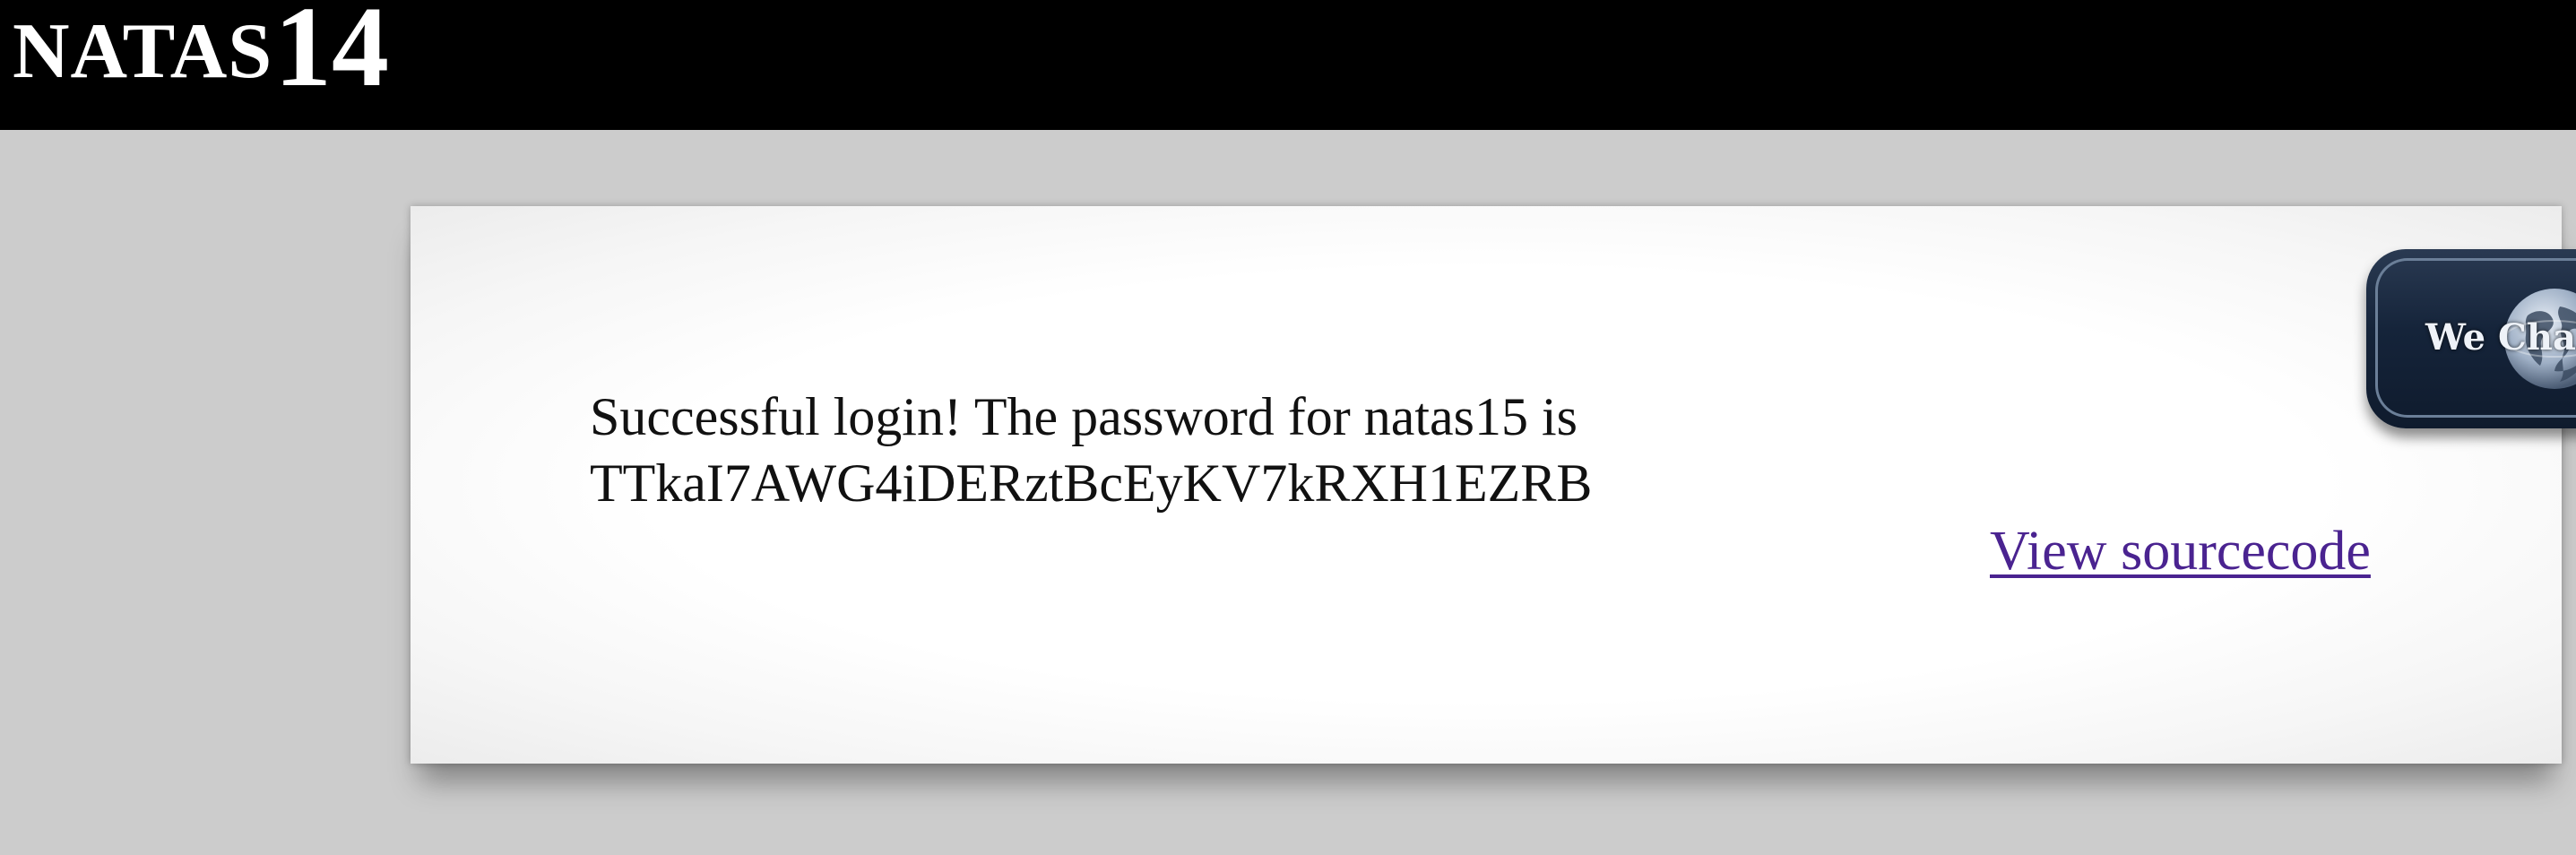  Describe the element at coordinates (331, 55) in the screenshot. I see `site-title-number: 14` at that location.